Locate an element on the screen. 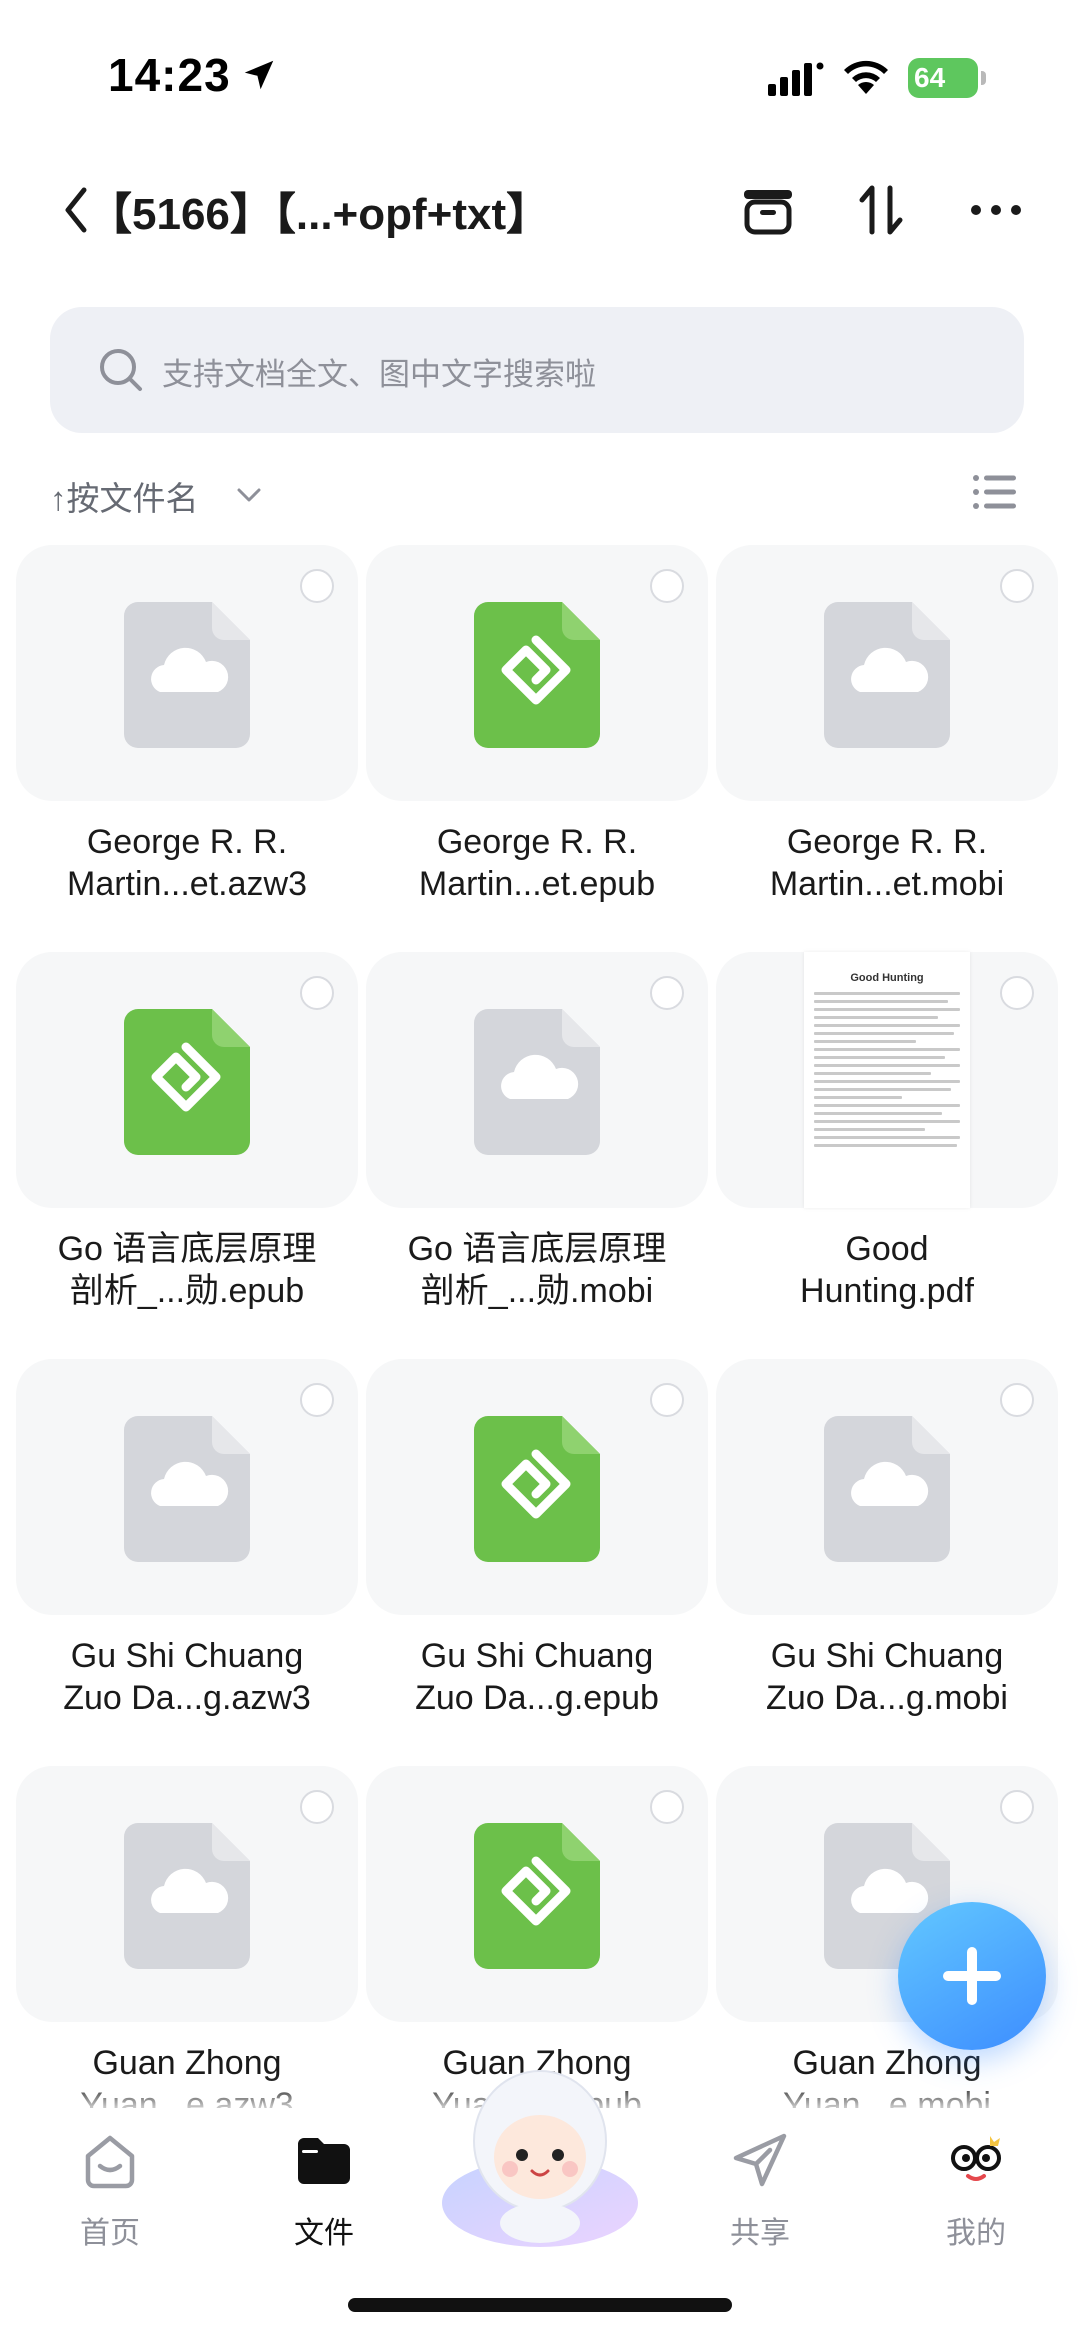  tab-files: 文件 is located at coordinates (324, 2189).